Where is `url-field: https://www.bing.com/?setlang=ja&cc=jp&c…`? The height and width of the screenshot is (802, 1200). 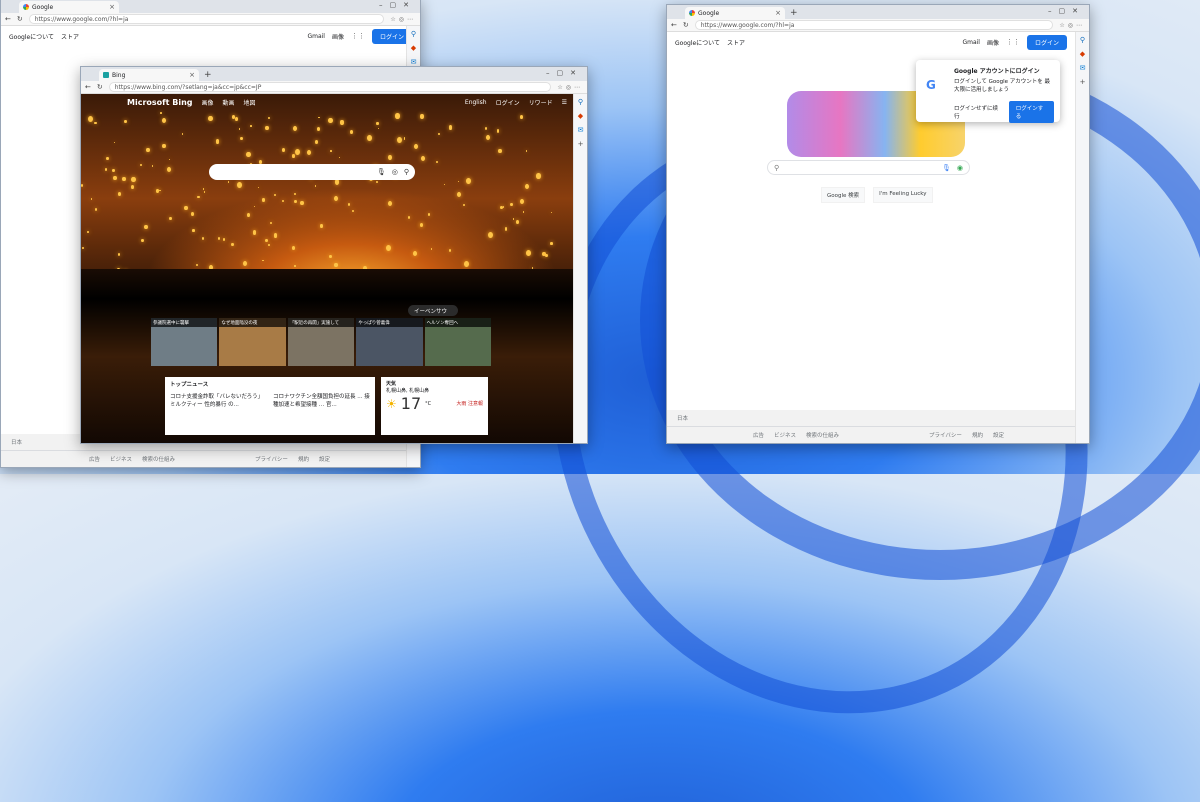 url-field: https://www.bing.com/?setlang=ja&cc=jp&c… is located at coordinates (330, 87).